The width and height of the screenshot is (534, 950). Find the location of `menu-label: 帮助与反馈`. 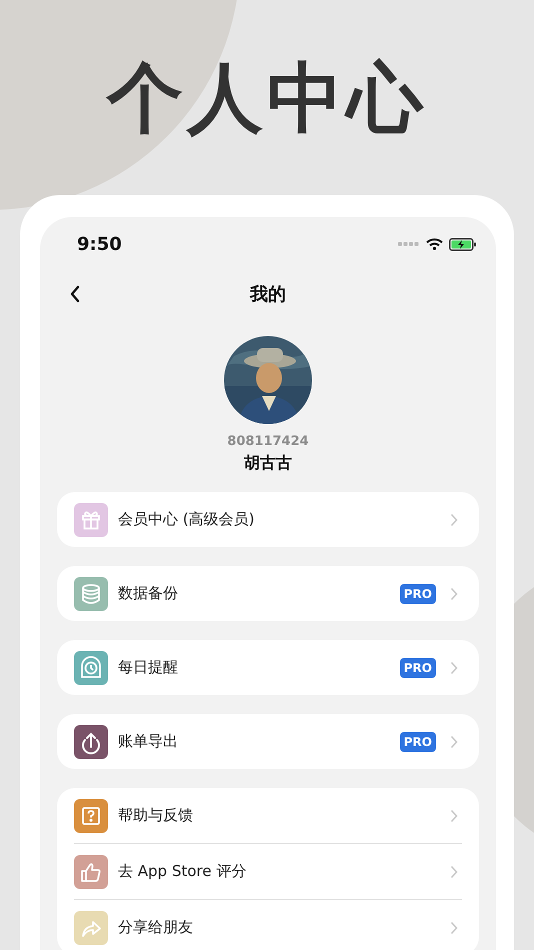

menu-label: 帮助与反馈 is located at coordinates (156, 815).